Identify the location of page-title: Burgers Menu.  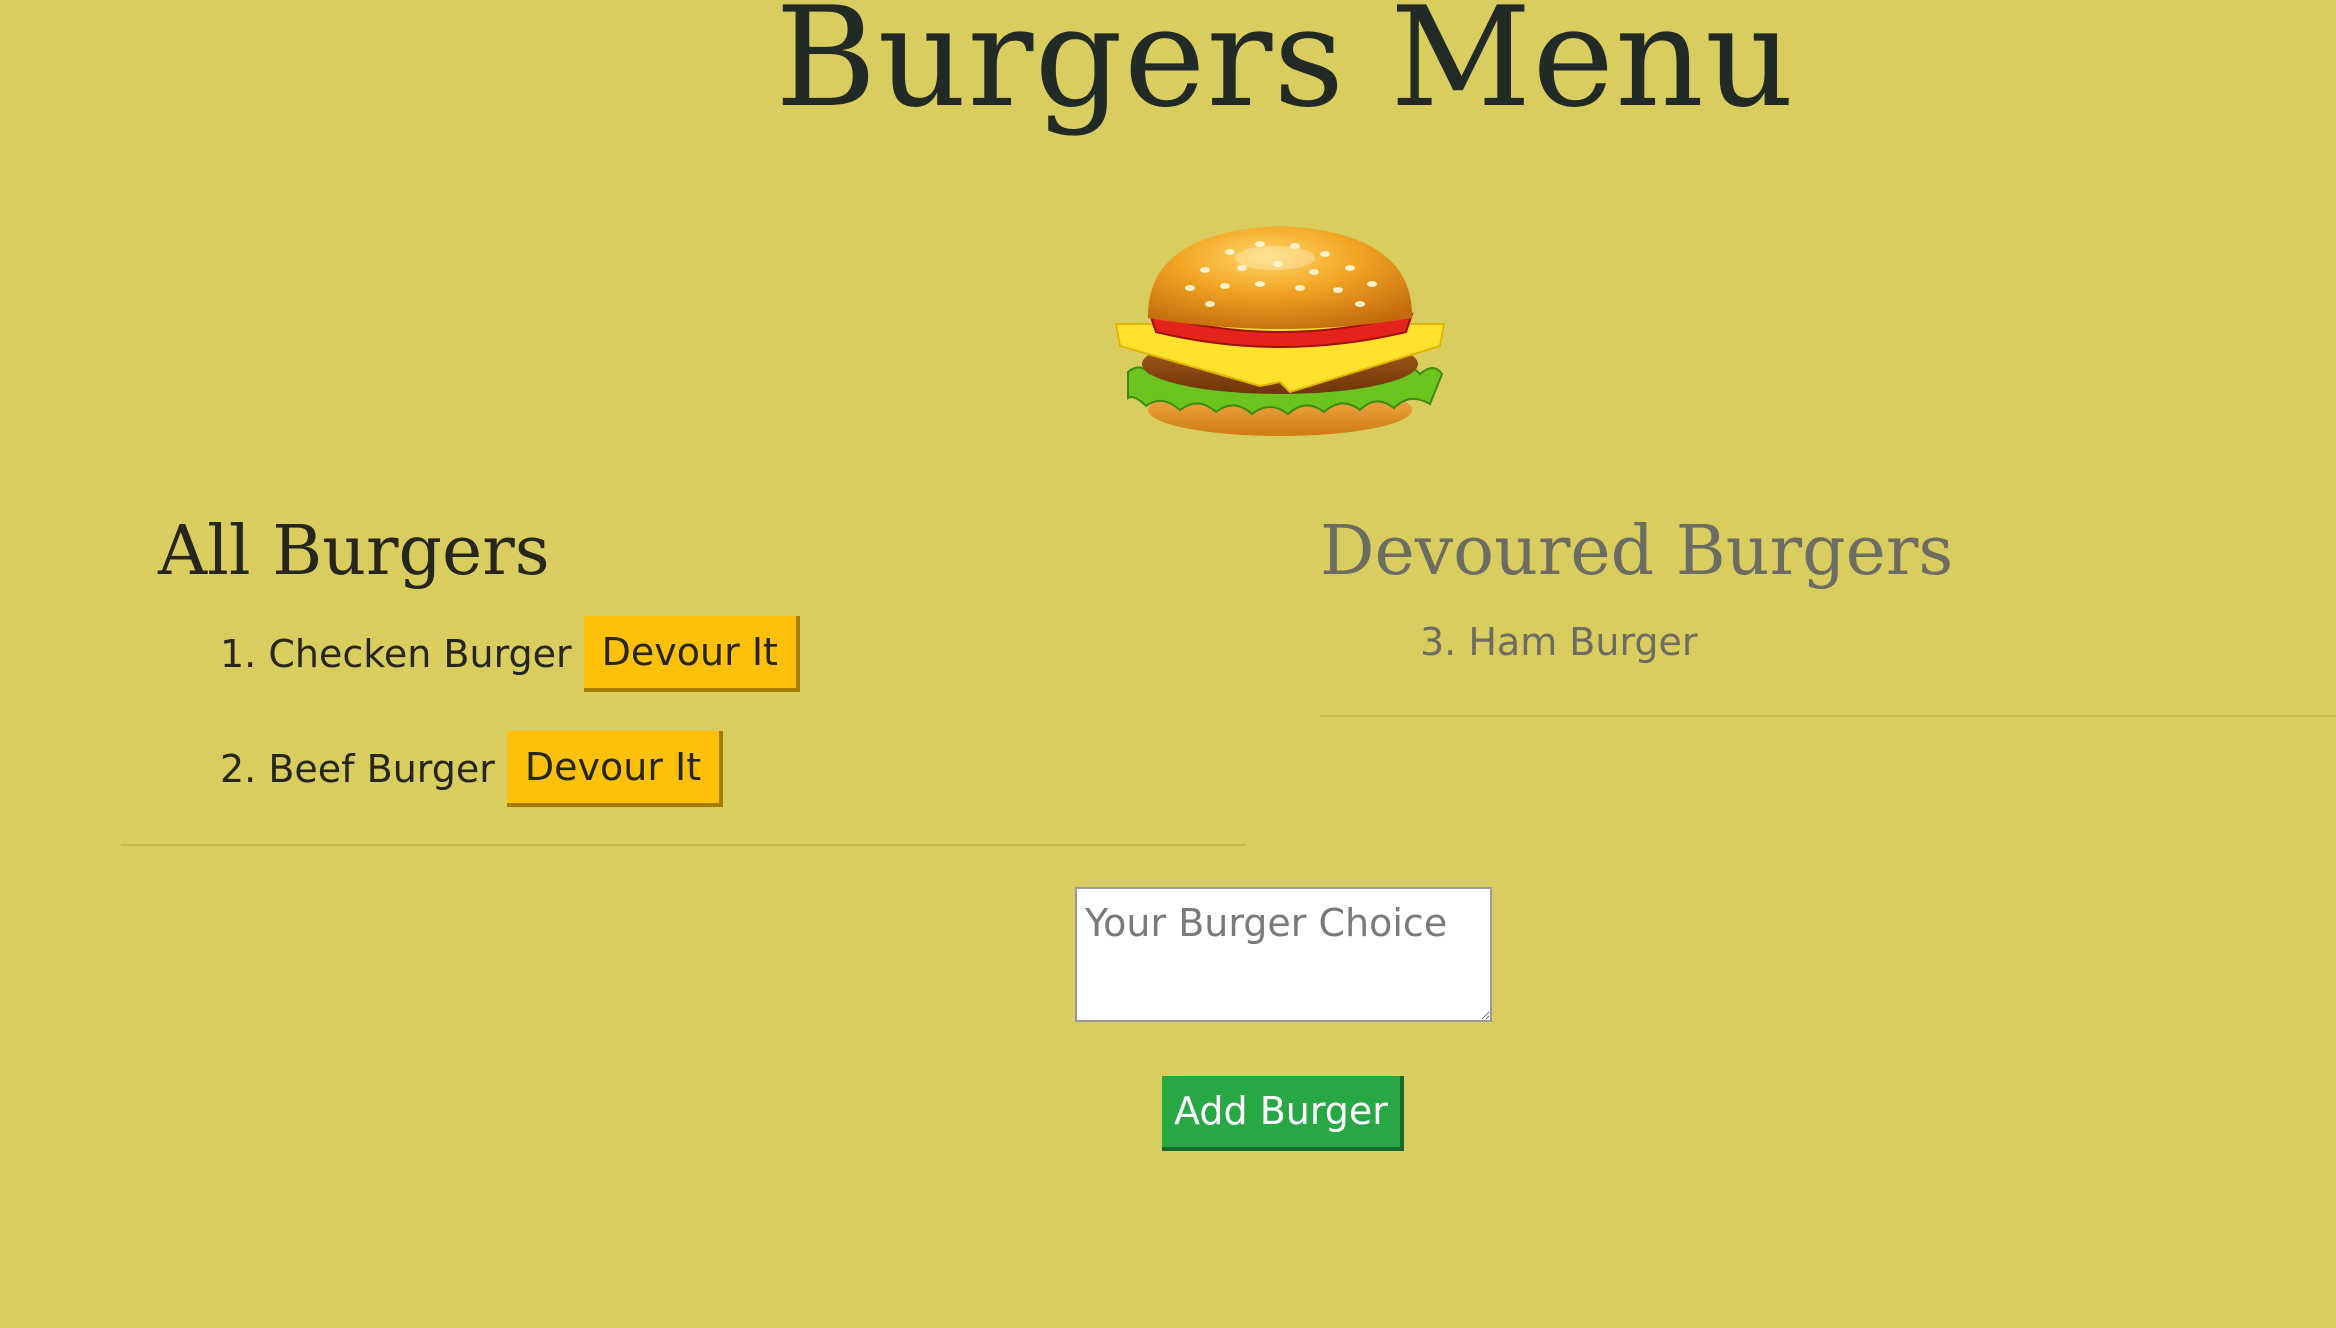
(1285, 69).